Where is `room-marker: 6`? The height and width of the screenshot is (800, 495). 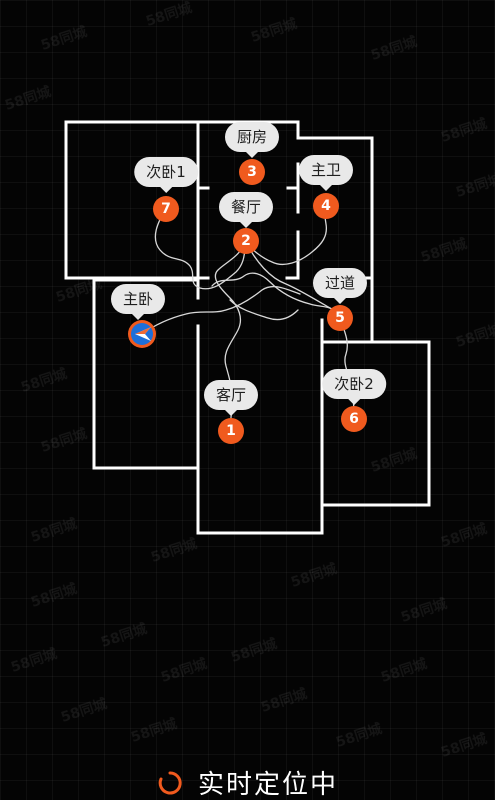 room-marker: 6 is located at coordinates (354, 419).